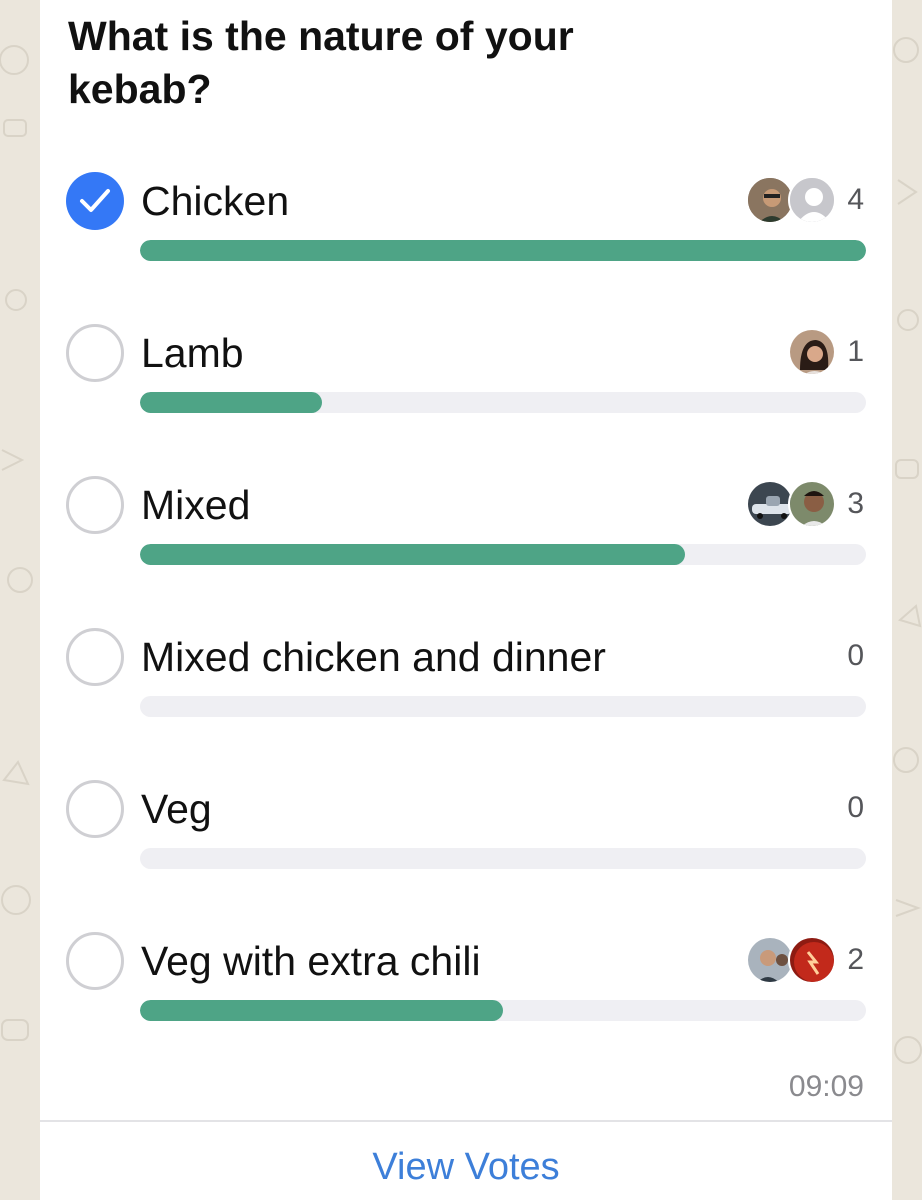 This screenshot has height=1200, width=922. Describe the element at coordinates (855, 199) in the screenshot. I see `vote-count: 4` at that location.